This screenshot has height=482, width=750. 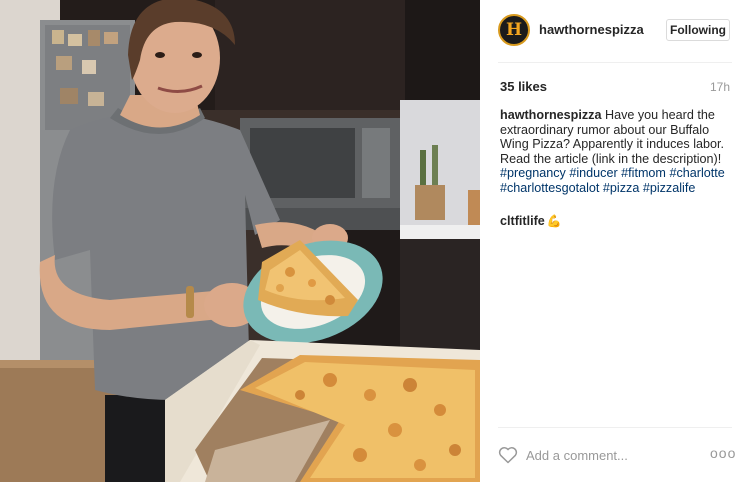 What do you see at coordinates (554, 221) in the screenshot?
I see `flexed-biceps-emoji: 💪` at bounding box center [554, 221].